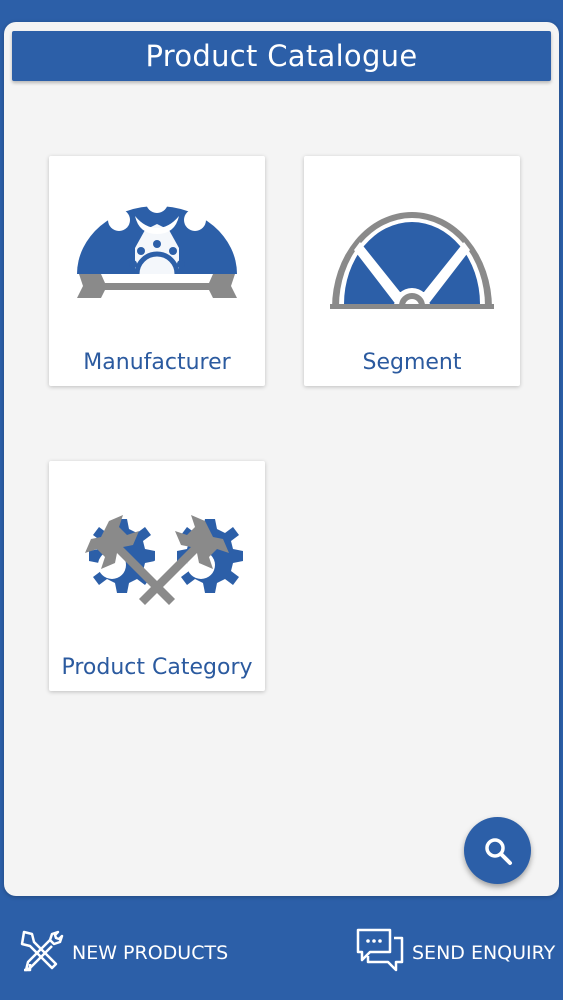 The width and height of the screenshot is (563, 1000). I want to click on page-title-text: Product Catalogue, so click(281, 56).